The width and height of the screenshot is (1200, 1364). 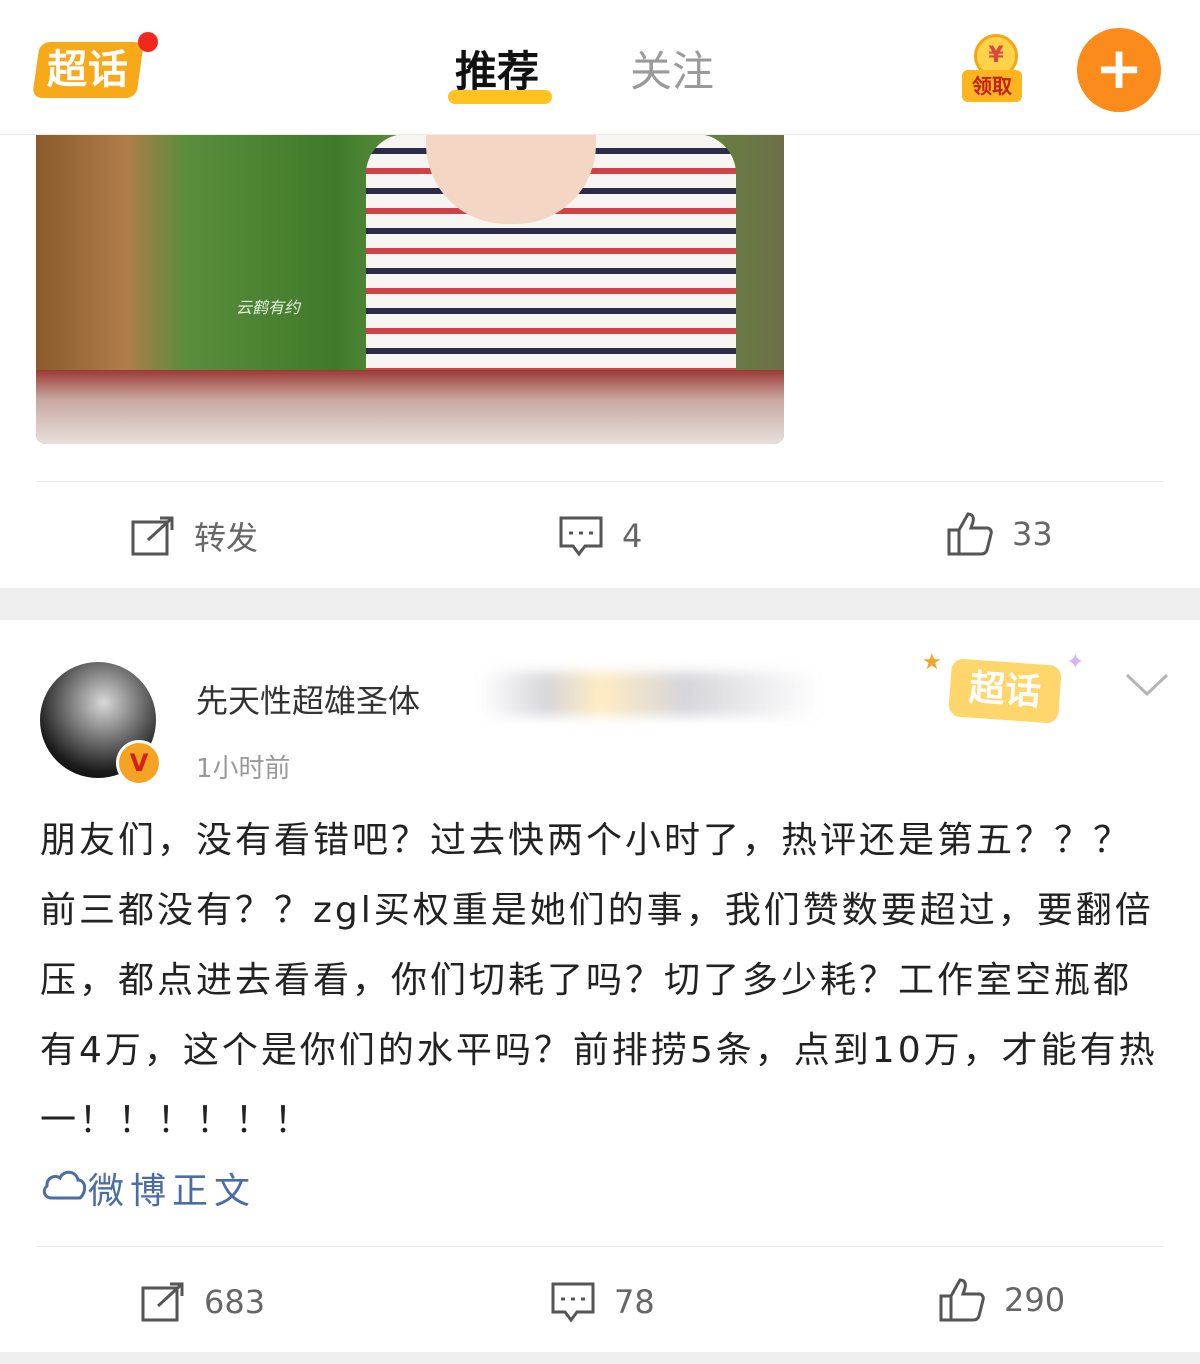 What do you see at coordinates (672, 72) in the screenshot?
I see `tab-following: 关注` at bounding box center [672, 72].